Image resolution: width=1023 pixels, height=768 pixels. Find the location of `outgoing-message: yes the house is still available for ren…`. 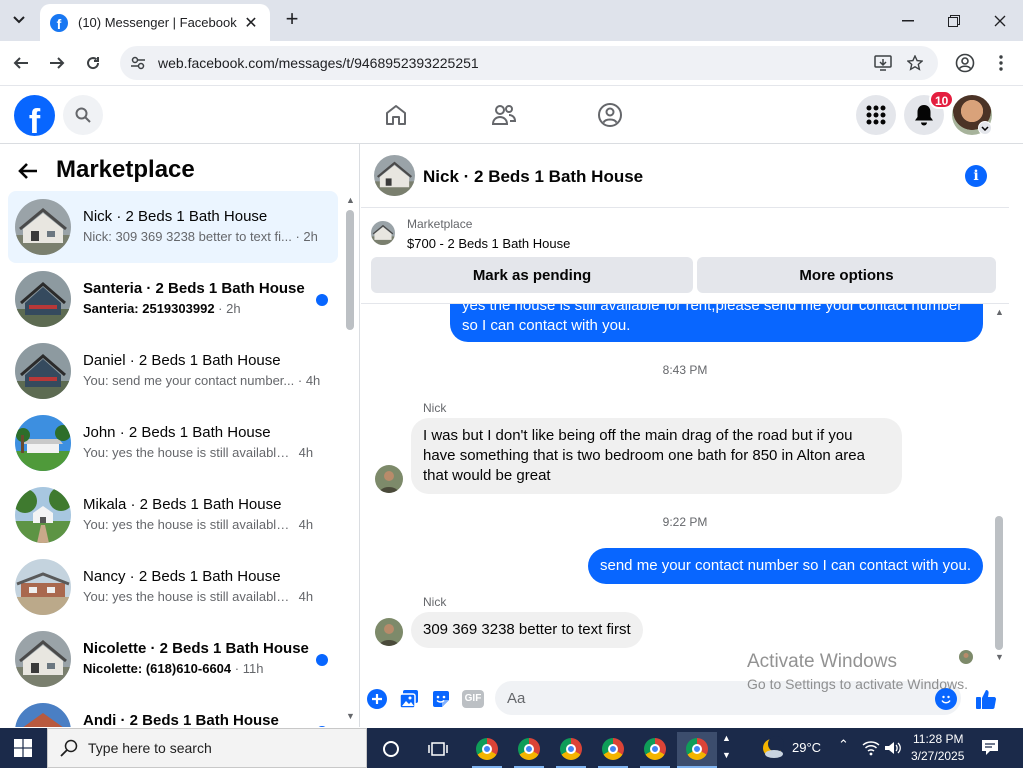

outgoing-message: yes the house is still available for ren… is located at coordinates (716, 323).